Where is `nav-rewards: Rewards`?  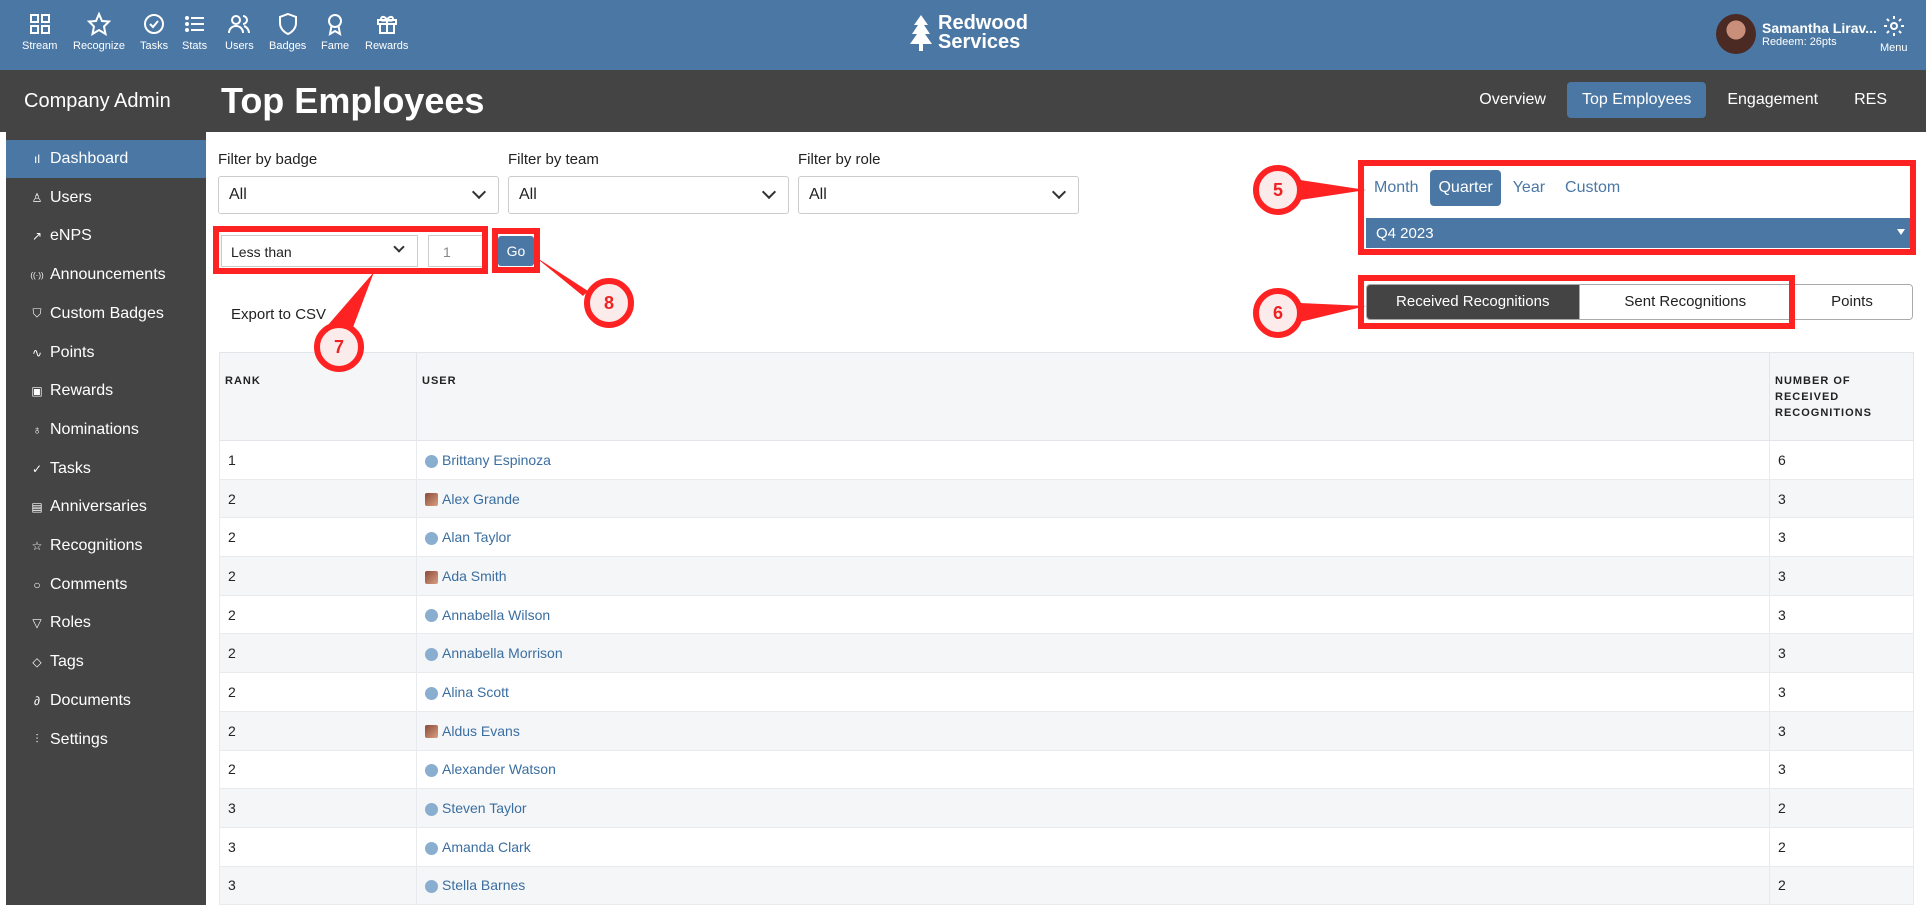 nav-rewards: Rewards is located at coordinates (386, 32).